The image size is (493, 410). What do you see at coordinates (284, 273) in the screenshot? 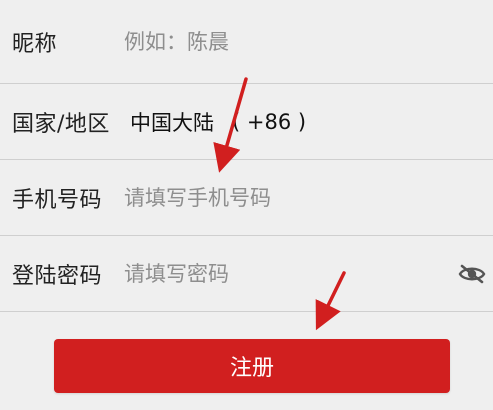
I see `password-input` at bounding box center [284, 273].